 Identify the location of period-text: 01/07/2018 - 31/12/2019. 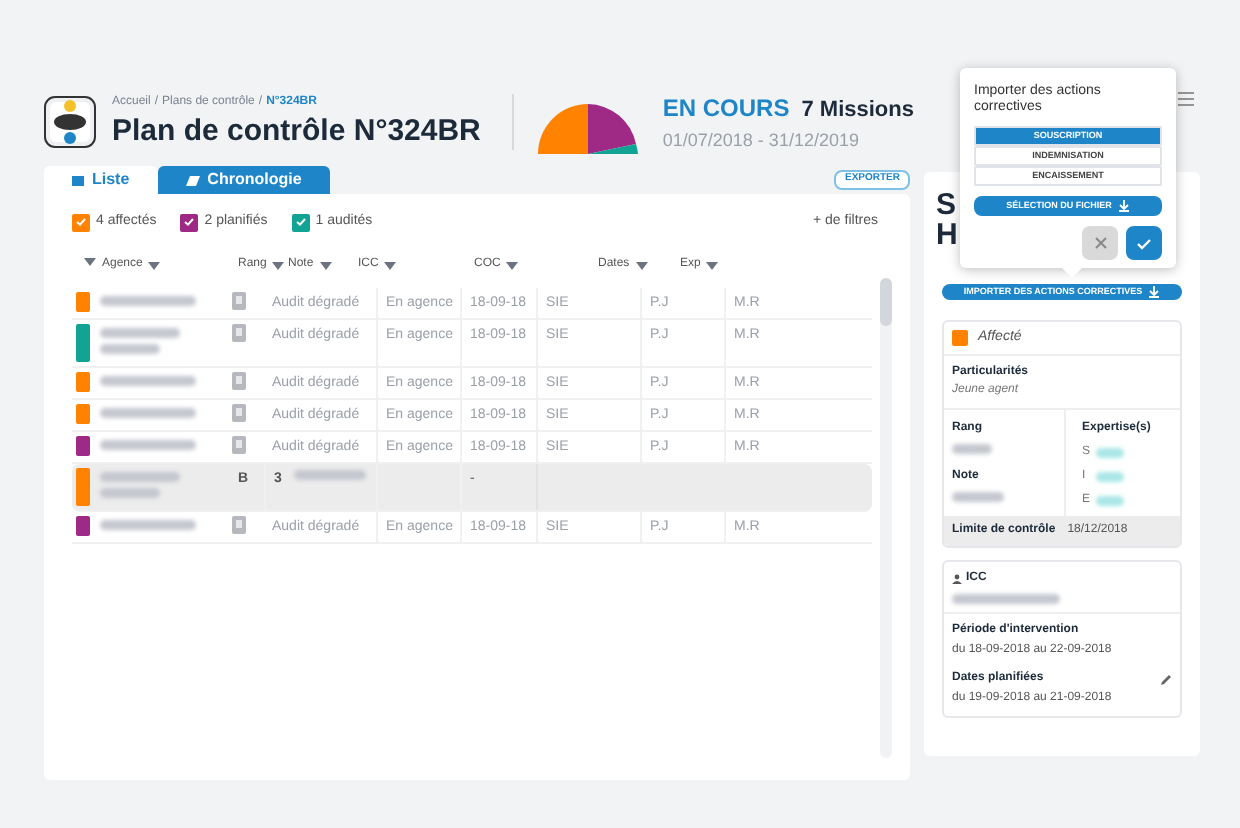
(761, 140).